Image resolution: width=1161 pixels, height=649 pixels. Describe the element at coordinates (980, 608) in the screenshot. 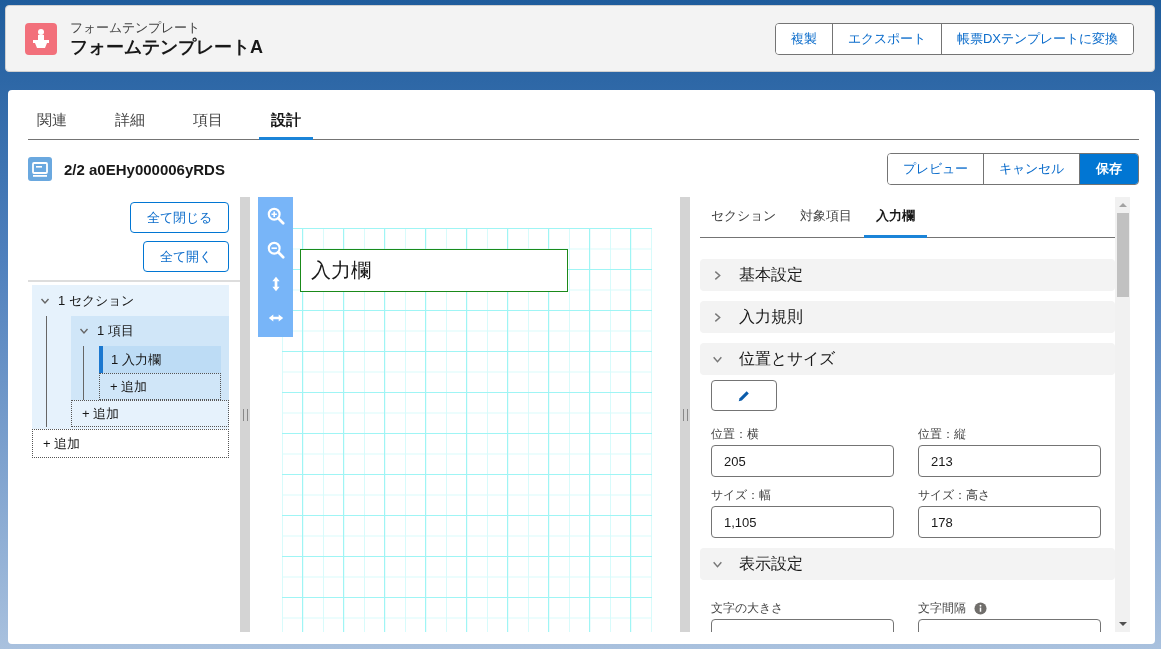

I see `info-icon` at that location.